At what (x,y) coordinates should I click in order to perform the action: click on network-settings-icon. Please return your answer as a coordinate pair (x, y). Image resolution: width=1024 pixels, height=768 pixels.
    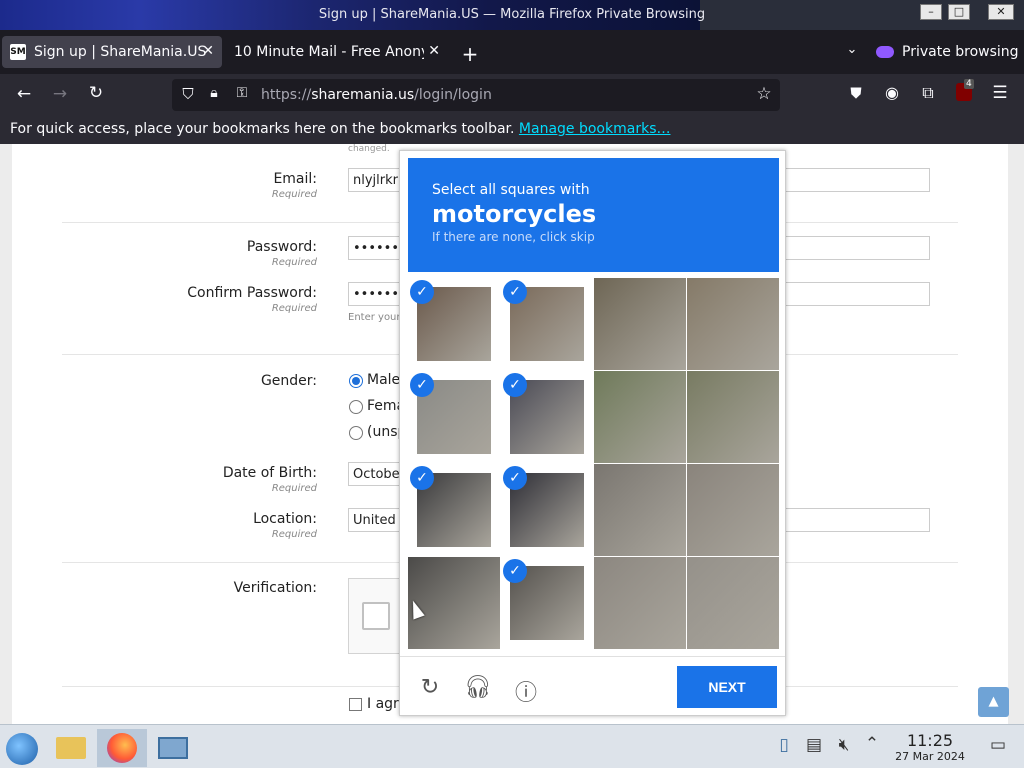
    Looking at the image, I should click on (172, 748).